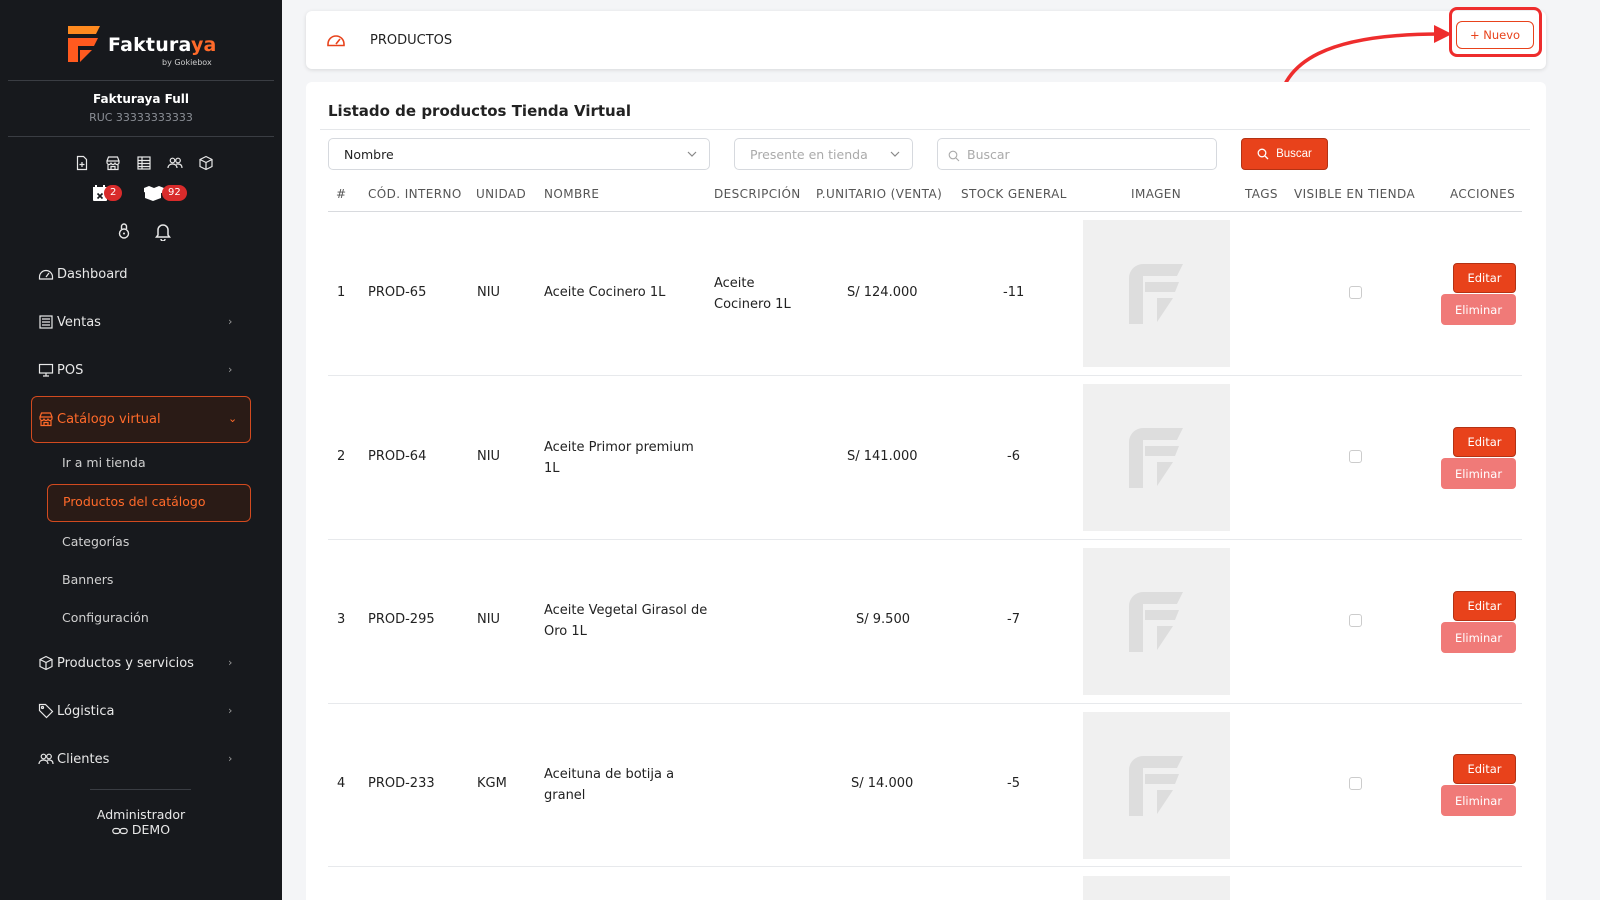 The height and width of the screenshot is (900, 1600). Describe the element at coordinates (164, 193) in the screenshot. I see `packages-badge-group: 92` at that location.